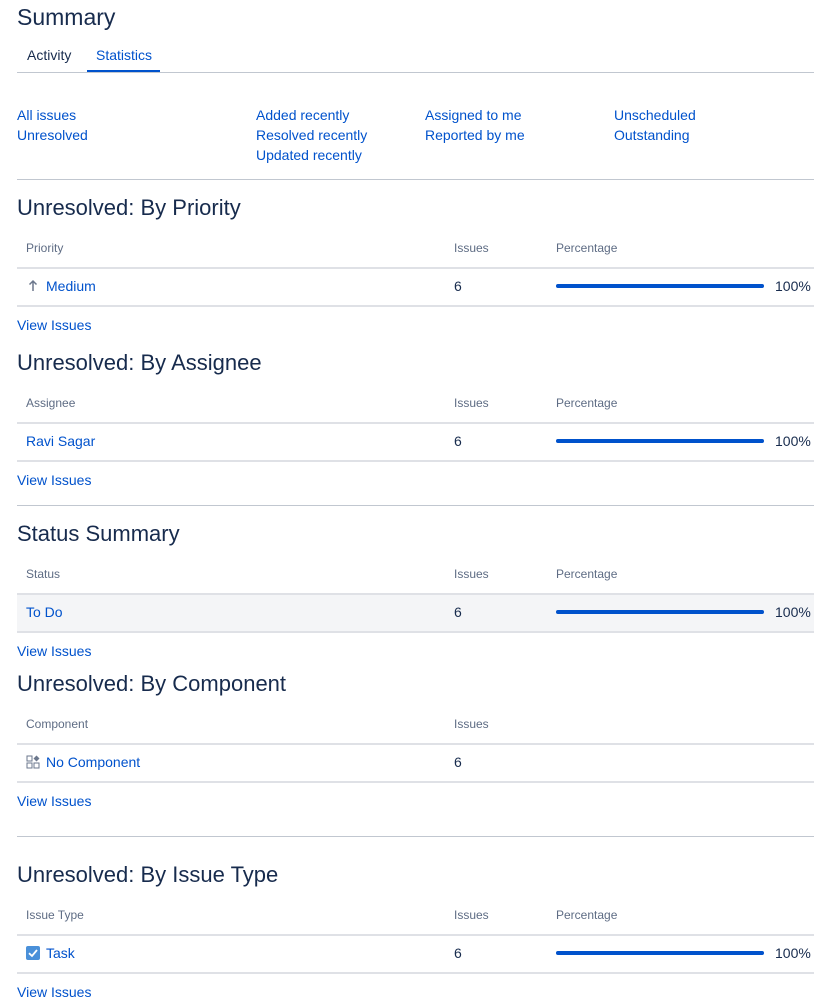 The image size is (822, 1004). I want to click on table-header: Component Issues, so click(415, 726).